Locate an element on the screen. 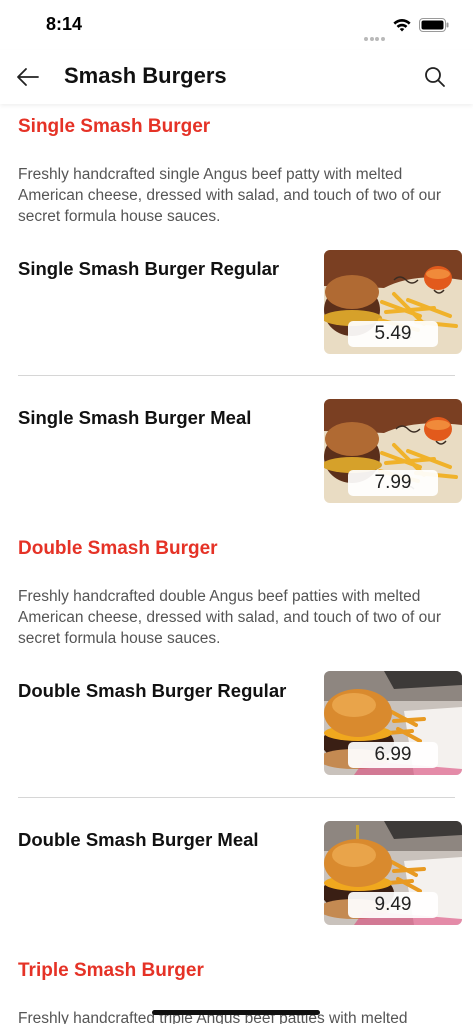 This screenshot has width=473, height=1024. menu-item-image: 6.99 is located at coordinates (393, 723).